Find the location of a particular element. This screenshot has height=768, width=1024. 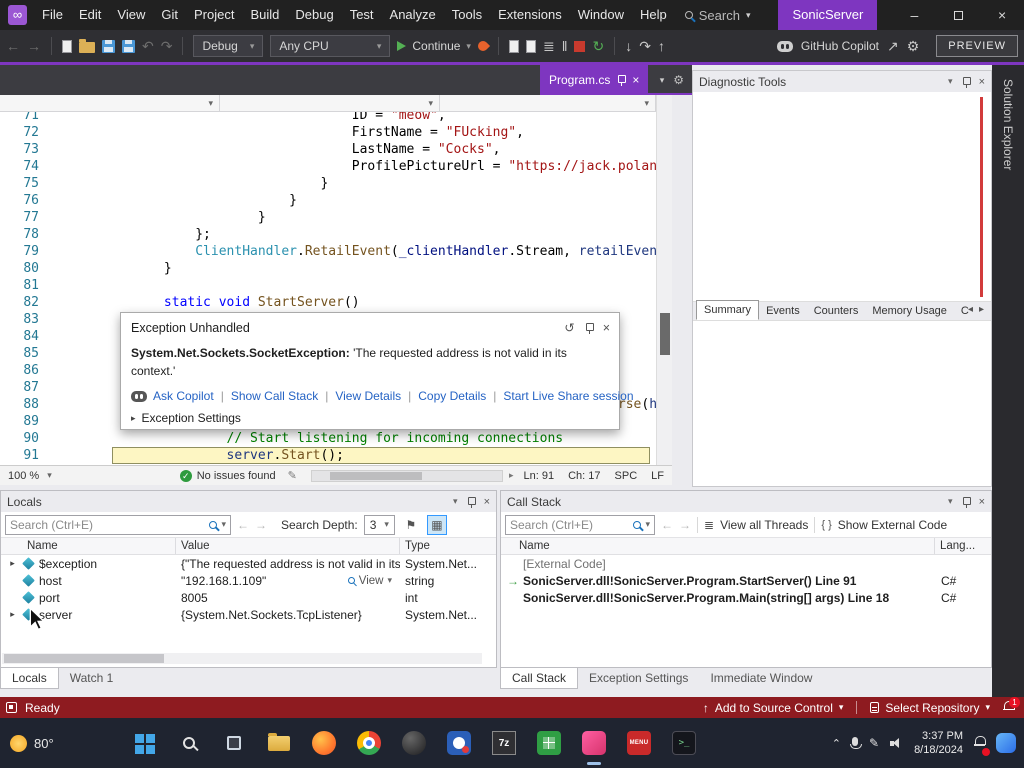

type-dropdown: ▾ is located at coordinates (330, 103).